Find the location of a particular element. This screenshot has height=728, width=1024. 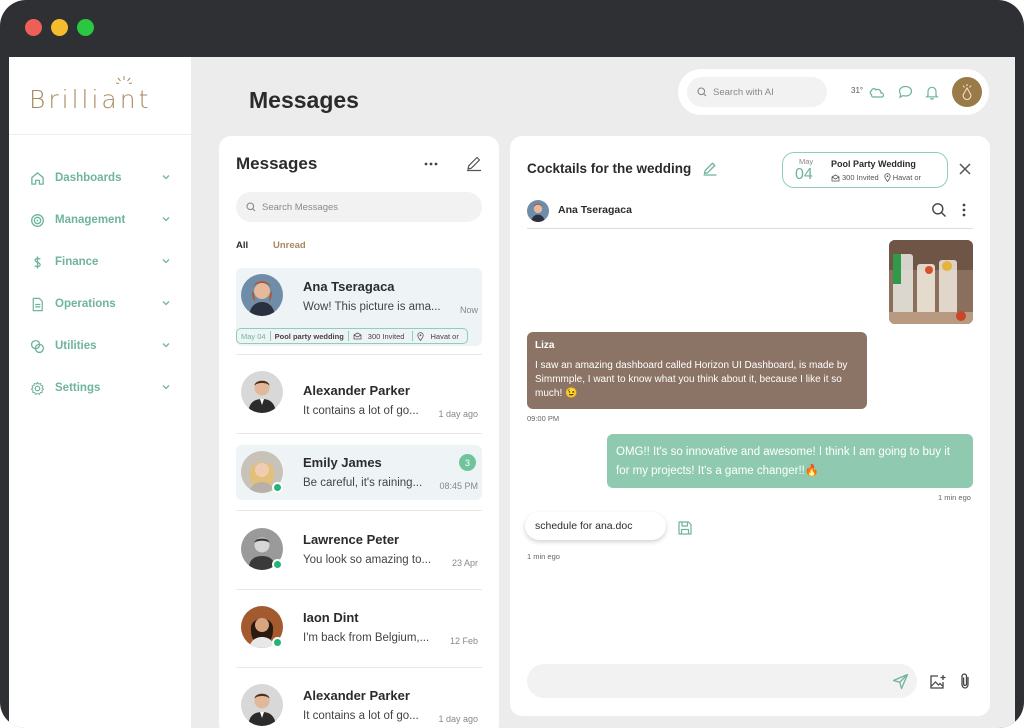

maximize-window-button is located at coordinates (85, 27).